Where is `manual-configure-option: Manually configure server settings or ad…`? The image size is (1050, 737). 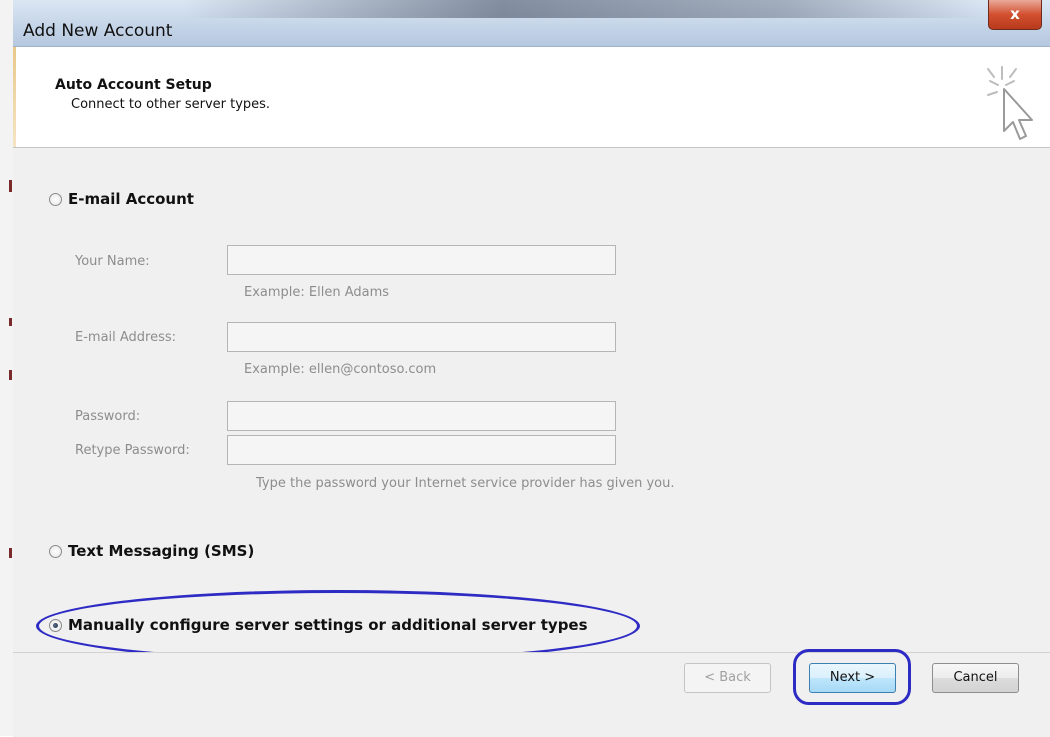
manual-configure-option: Manually configure server settings or ad… is located at coordinates (318, 625).